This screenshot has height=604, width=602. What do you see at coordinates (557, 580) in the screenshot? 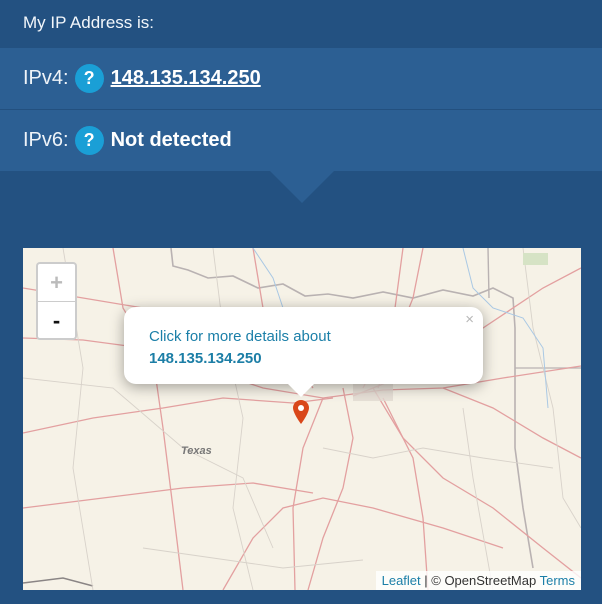
I see `terms-link: Terms` at bounding box center [557, 580].